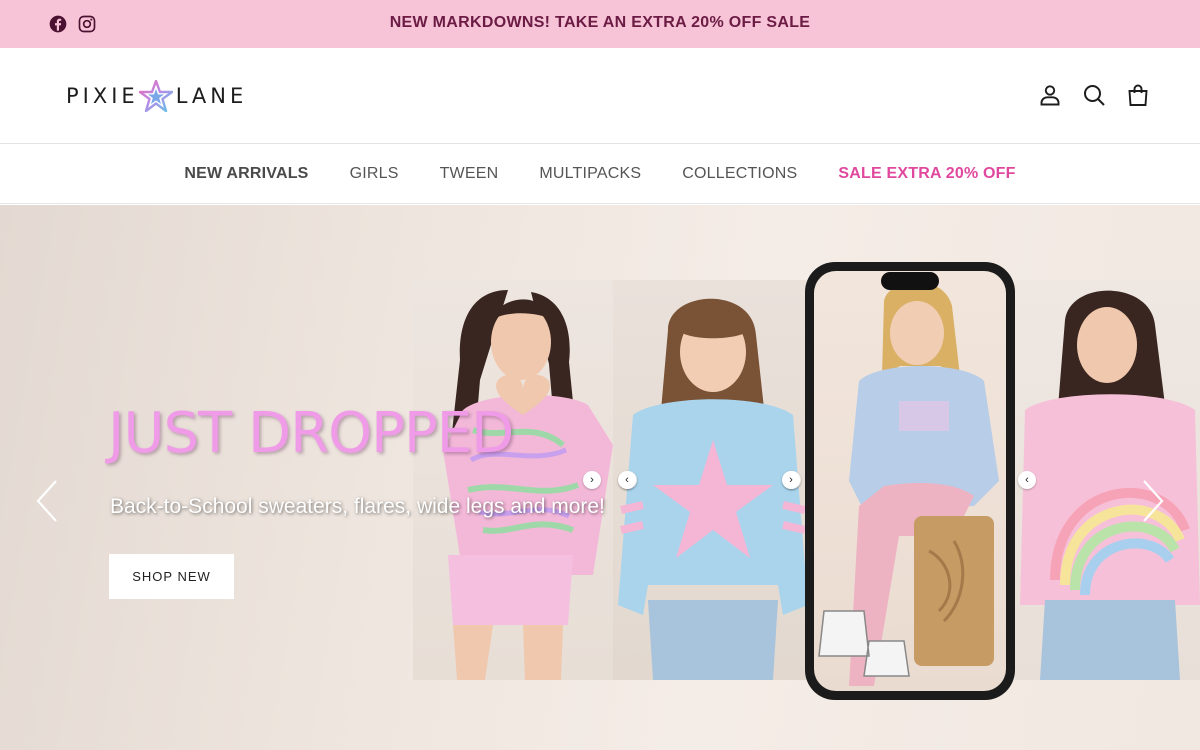 The height and width of the screenshot is (750, 1200). I want to click on bag-icon, so click(1138, 95).